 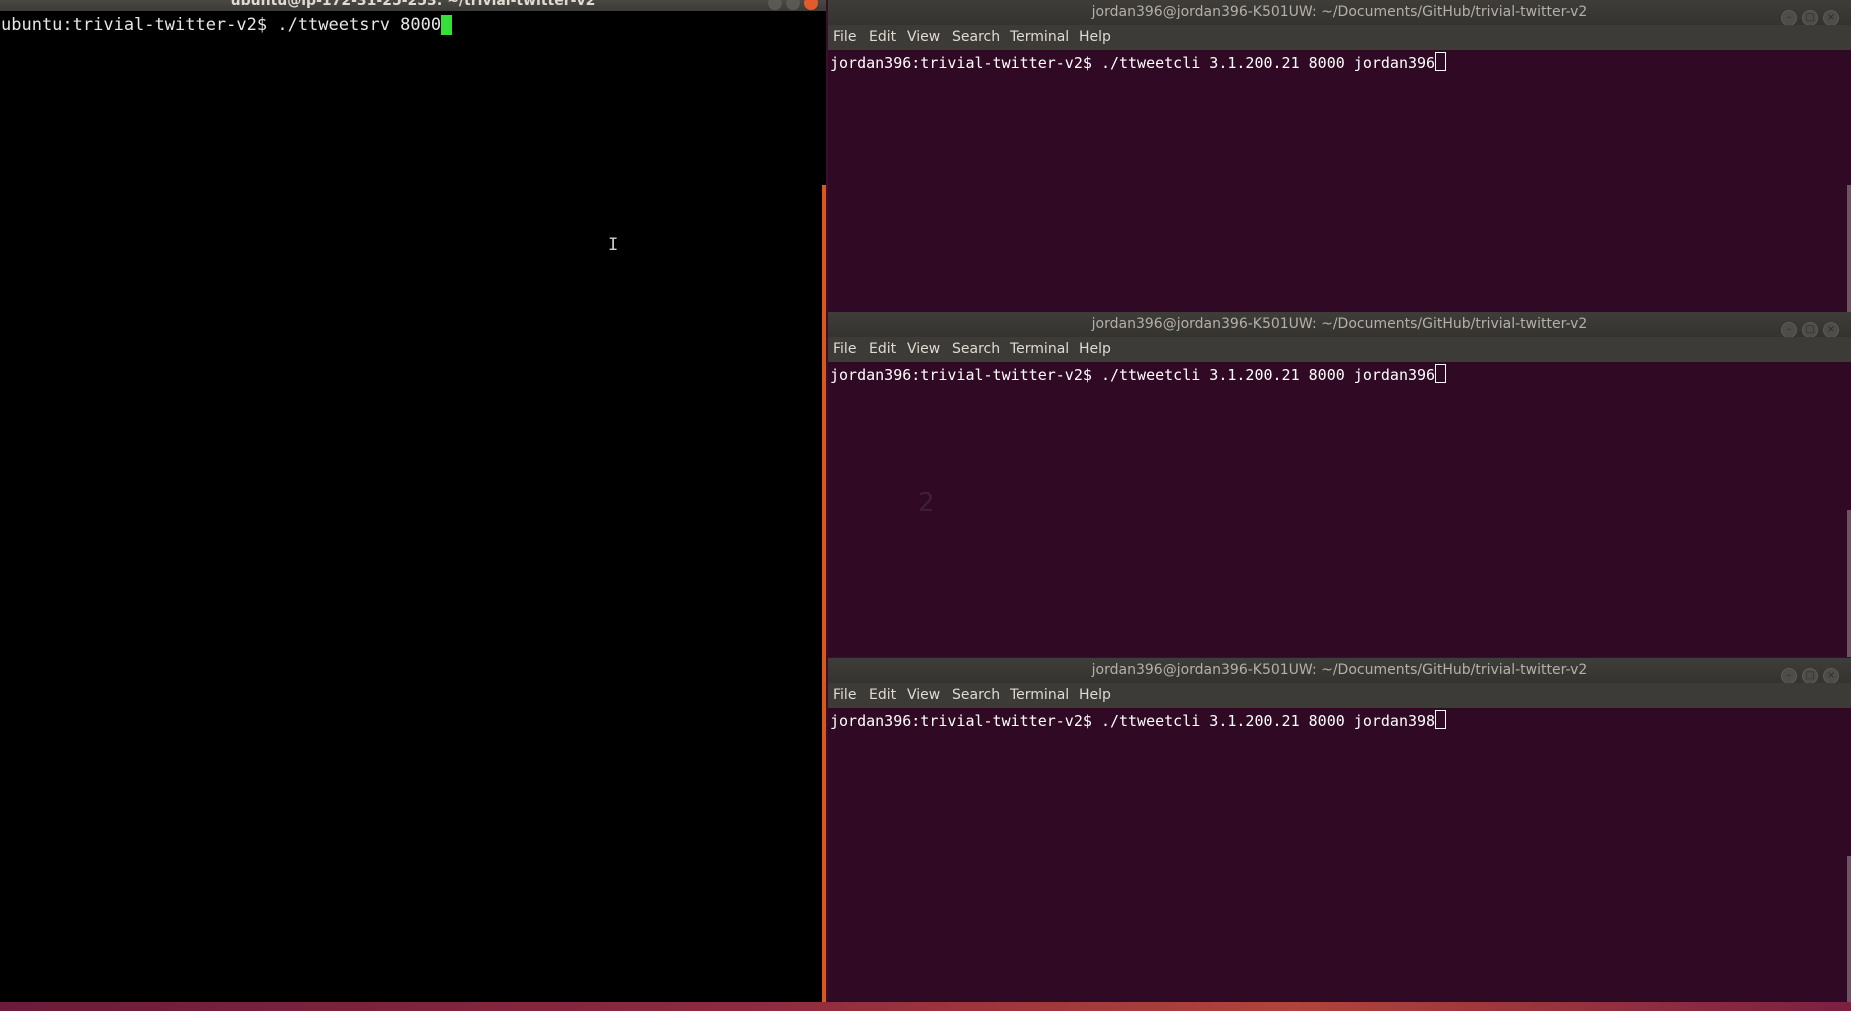 What do you see at coordinates (925, 1006) in the screenshot?
I see `desktop-wallpaper` at bounding box center [925, 1006].